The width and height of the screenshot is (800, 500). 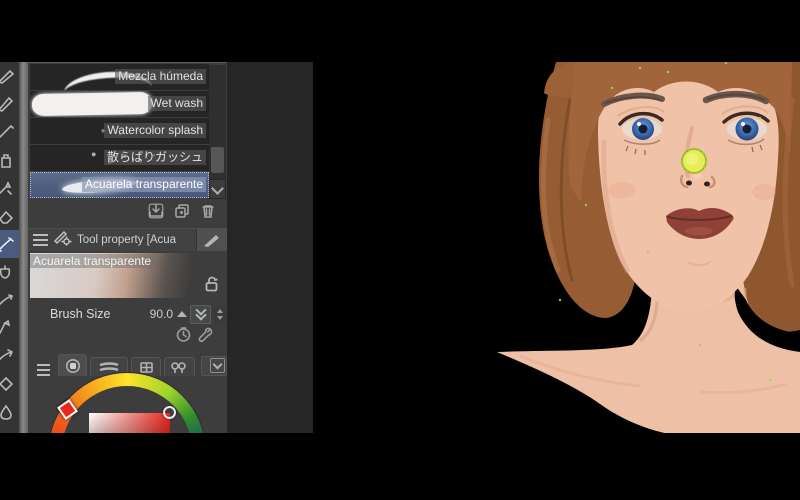 What do you see at coordinates (23, 247) in the screenshot?
I see `panel-divider` at bounding box center [23, 247].